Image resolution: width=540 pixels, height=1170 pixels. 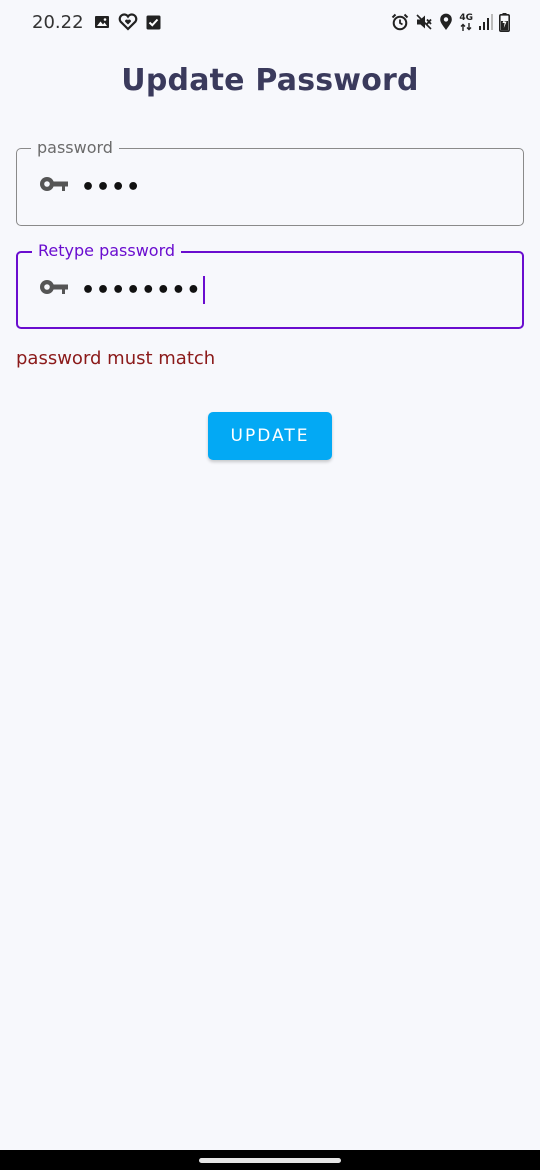 I want to click on retype-password-value: ••••••••, so click(x=141, y=290).